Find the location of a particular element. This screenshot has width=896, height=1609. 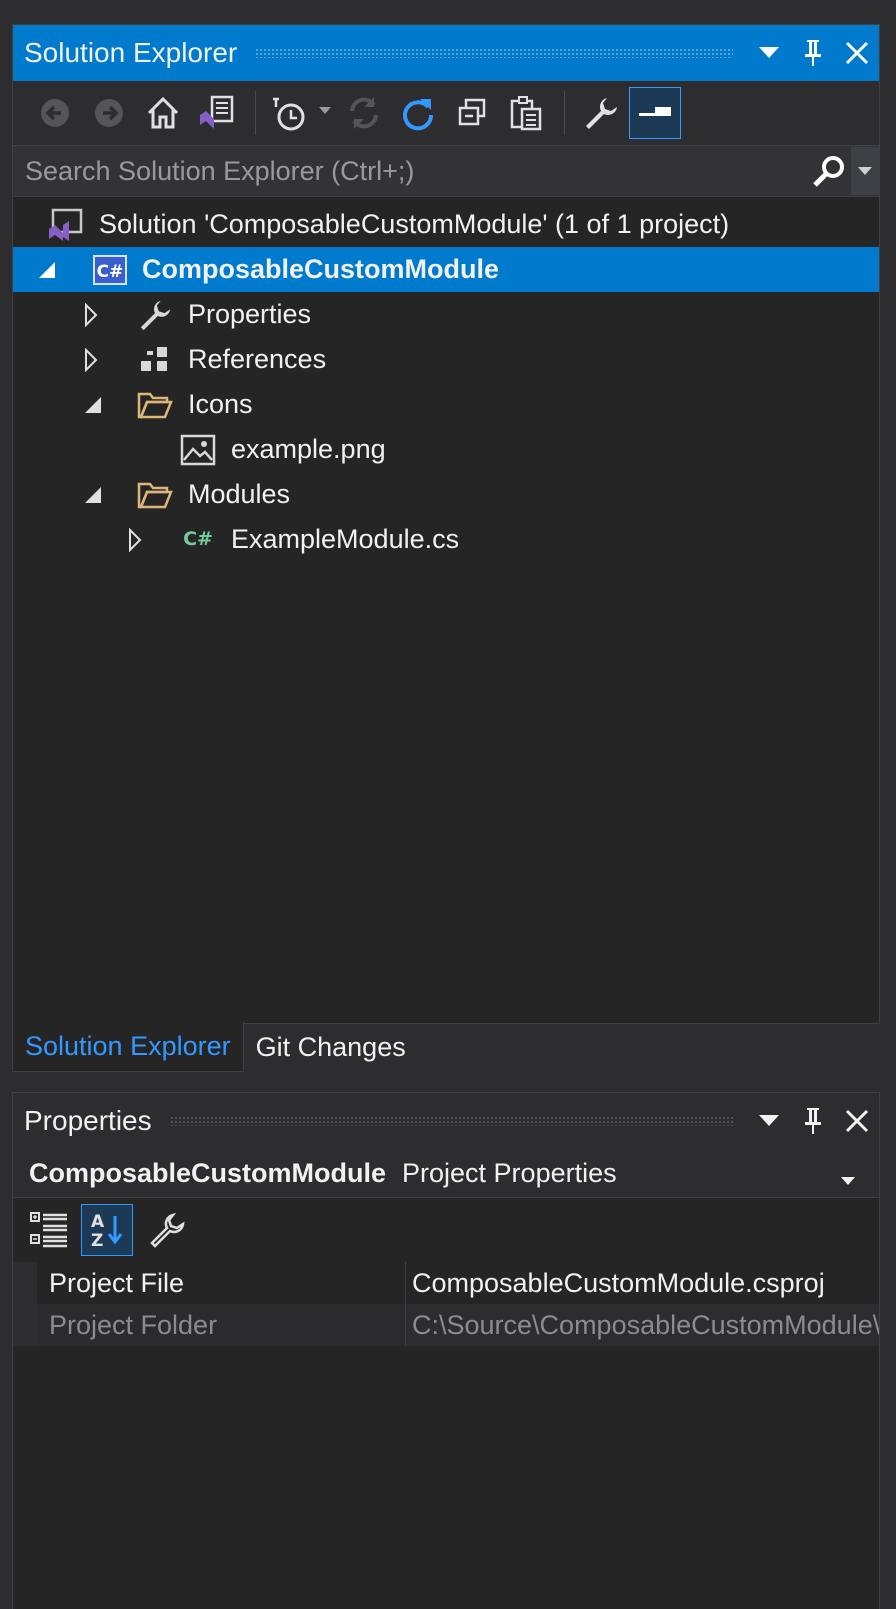

tree-item-modules-folder: Modules is located at coordinates (446, 494).